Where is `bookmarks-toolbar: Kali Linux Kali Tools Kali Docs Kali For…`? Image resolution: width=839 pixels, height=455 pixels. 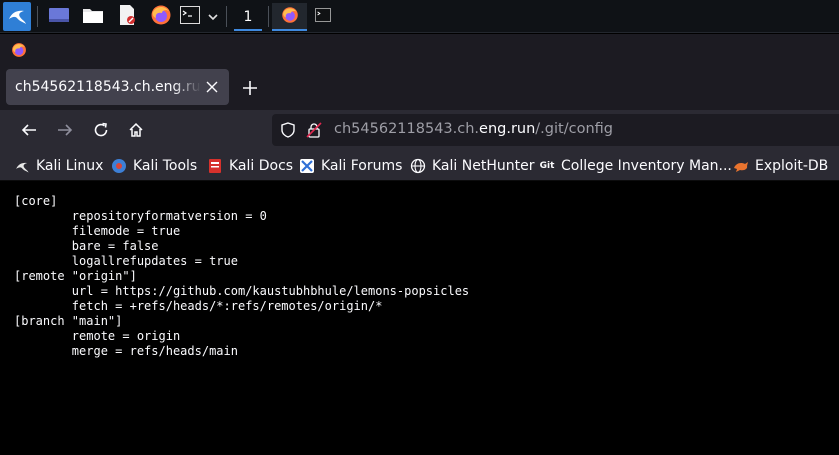
bookmarks-toolbar: Kali Linux Kali Tools Kali Docs Kali For… is located at coordinates (419, 165).